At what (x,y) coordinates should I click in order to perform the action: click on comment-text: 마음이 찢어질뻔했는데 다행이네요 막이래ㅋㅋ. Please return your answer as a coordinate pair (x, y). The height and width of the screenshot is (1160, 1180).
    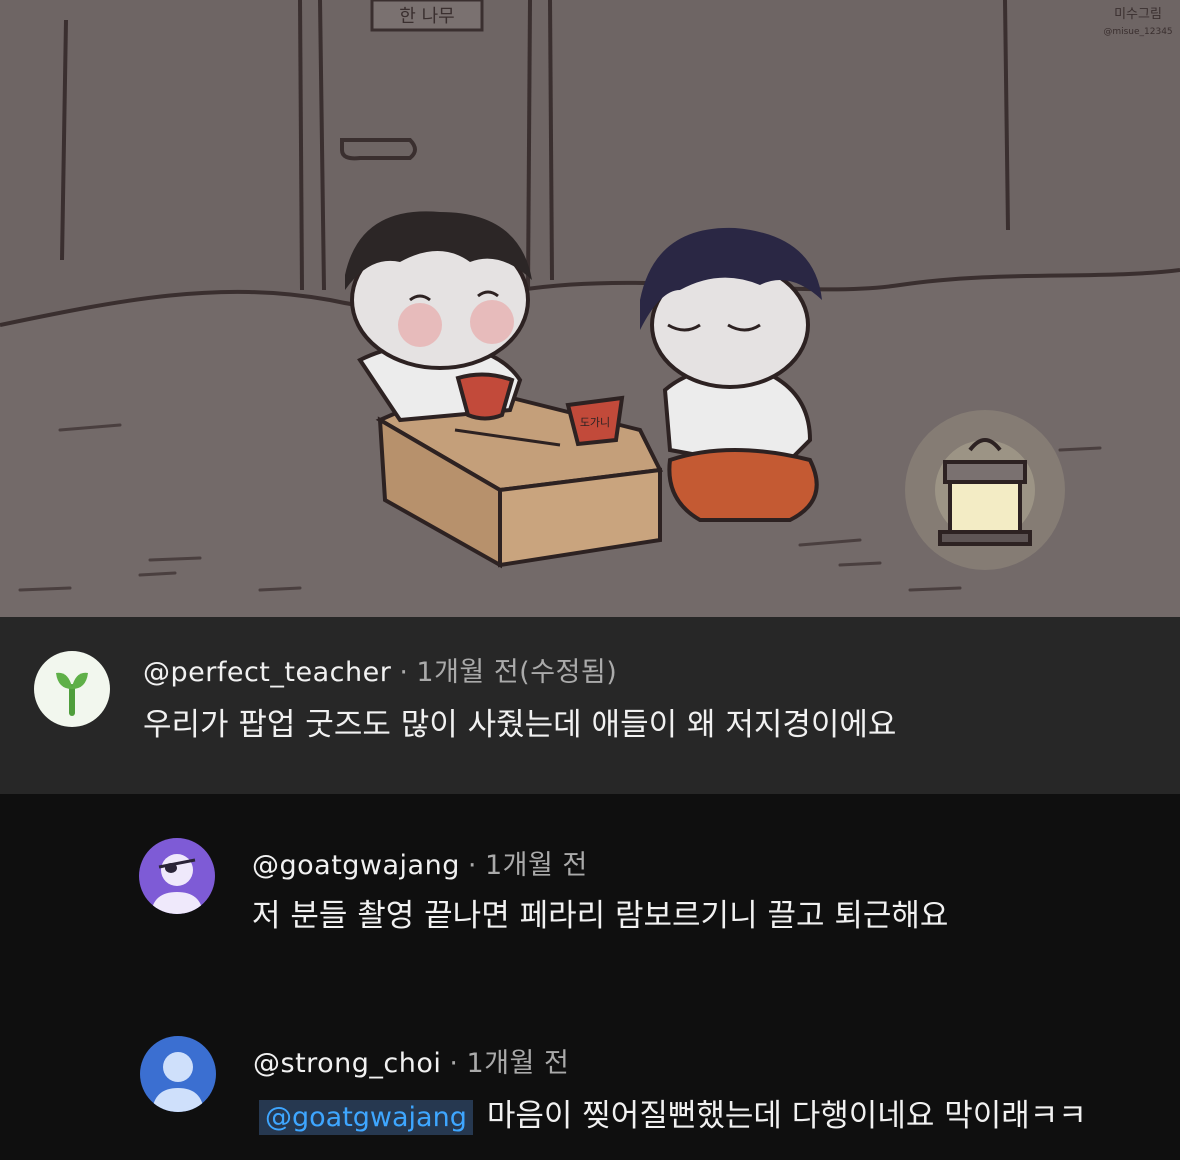
    Looking at the image, I should click on (786, 1116).